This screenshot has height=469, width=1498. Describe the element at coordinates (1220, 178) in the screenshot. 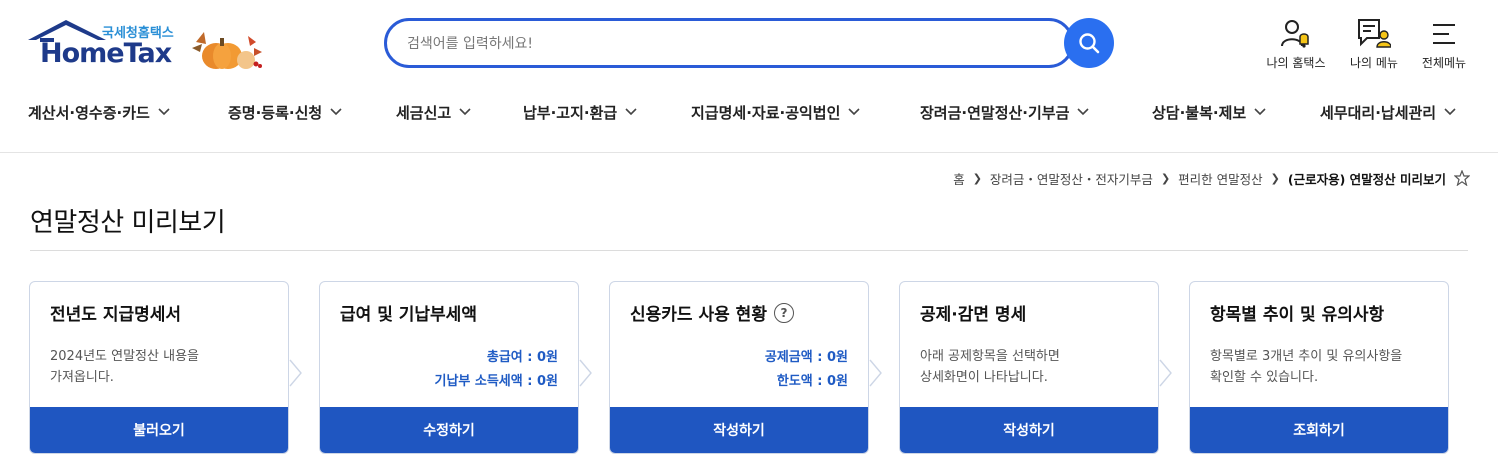

I see `breadcrumb-item: 편리한 연말정산` at that location.